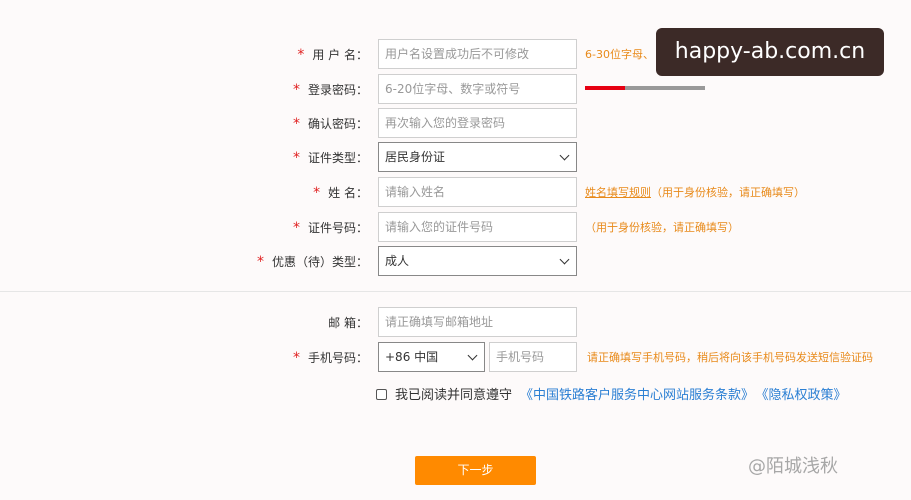 This screenshot has height=500, width=911. I want to click on name-hint: 姓名填写规则（用于身份核验，请正确填写）, so click(695, 192).